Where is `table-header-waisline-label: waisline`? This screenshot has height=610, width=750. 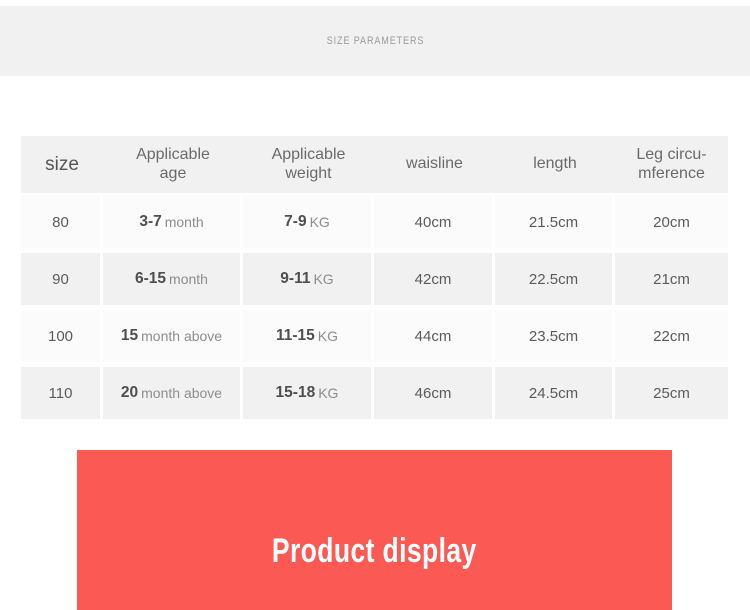
table-header-waisline-label: waisline is located at coordinates (434, 164).